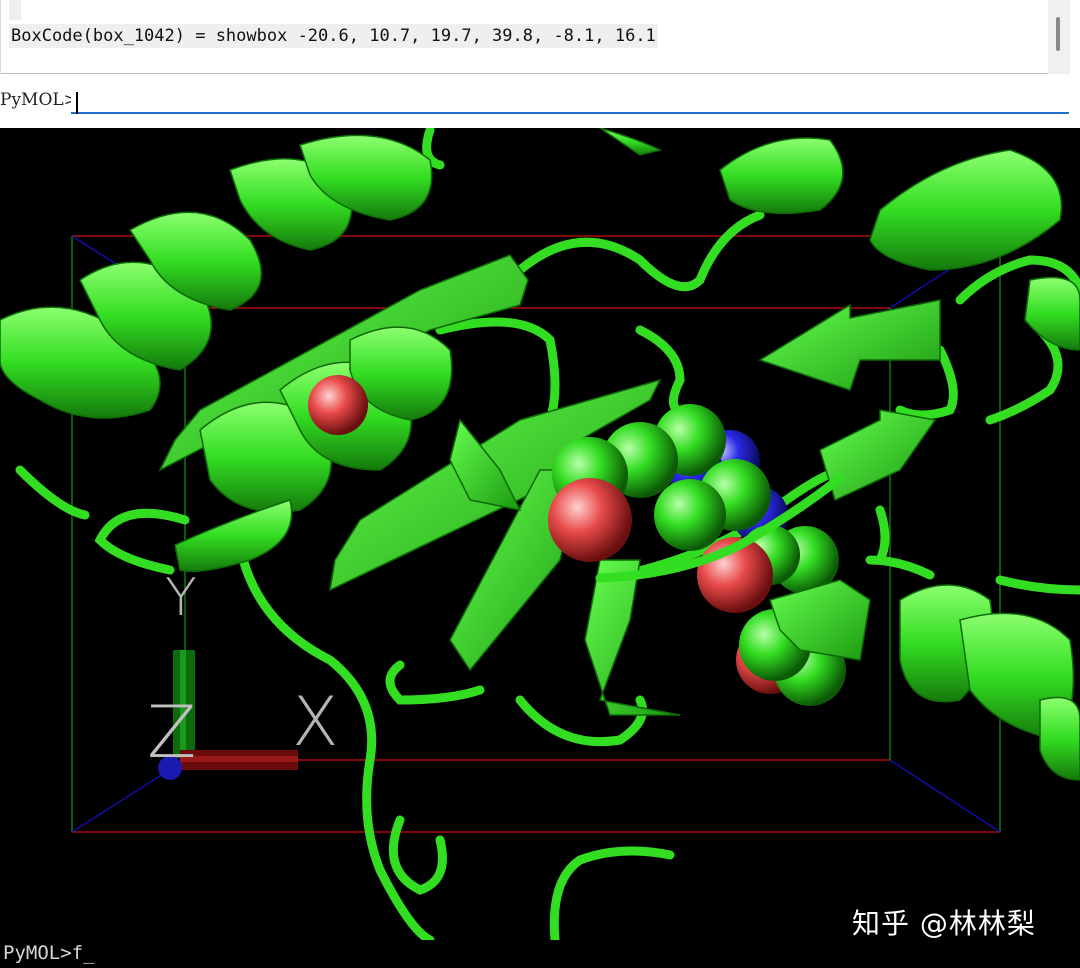 The width and height of the screenshot is (1080, 968). Describe the element at coordinates (944, 923) in the screenshot. I see `watermark-text: 知乎 @林林梨` at that location.